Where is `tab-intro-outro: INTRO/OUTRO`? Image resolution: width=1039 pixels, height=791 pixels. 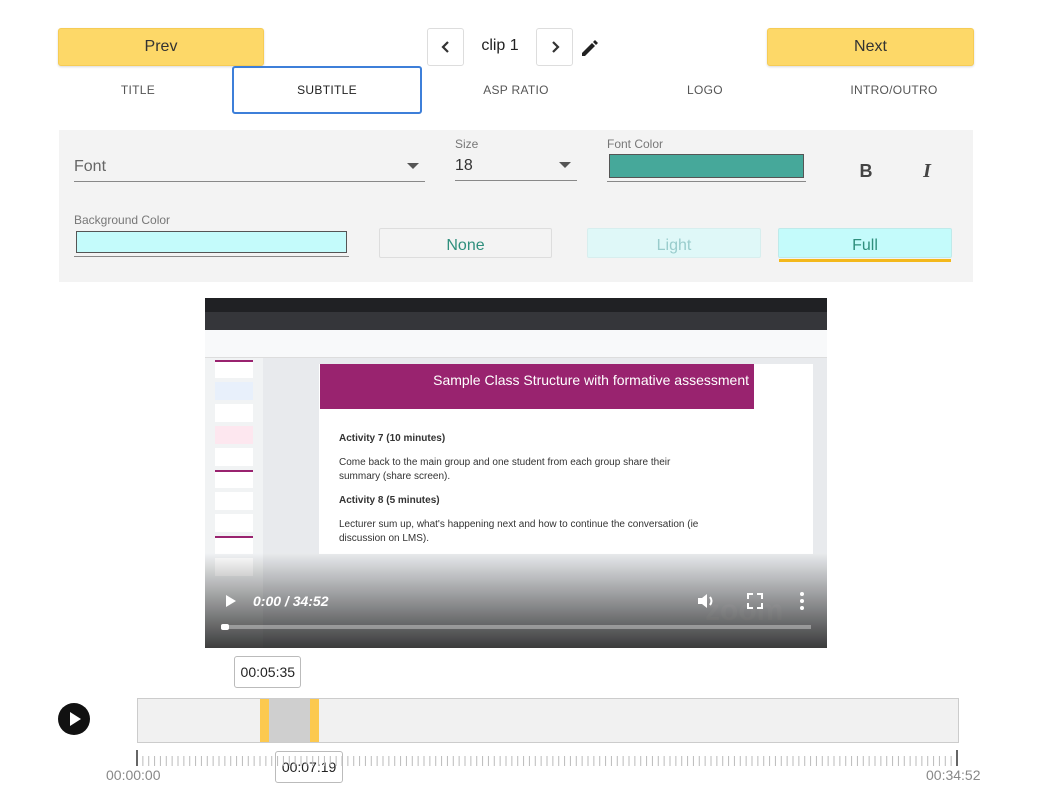 tab-intro-outro: INTRO/OUTRO is located at coordinates (894, 90).